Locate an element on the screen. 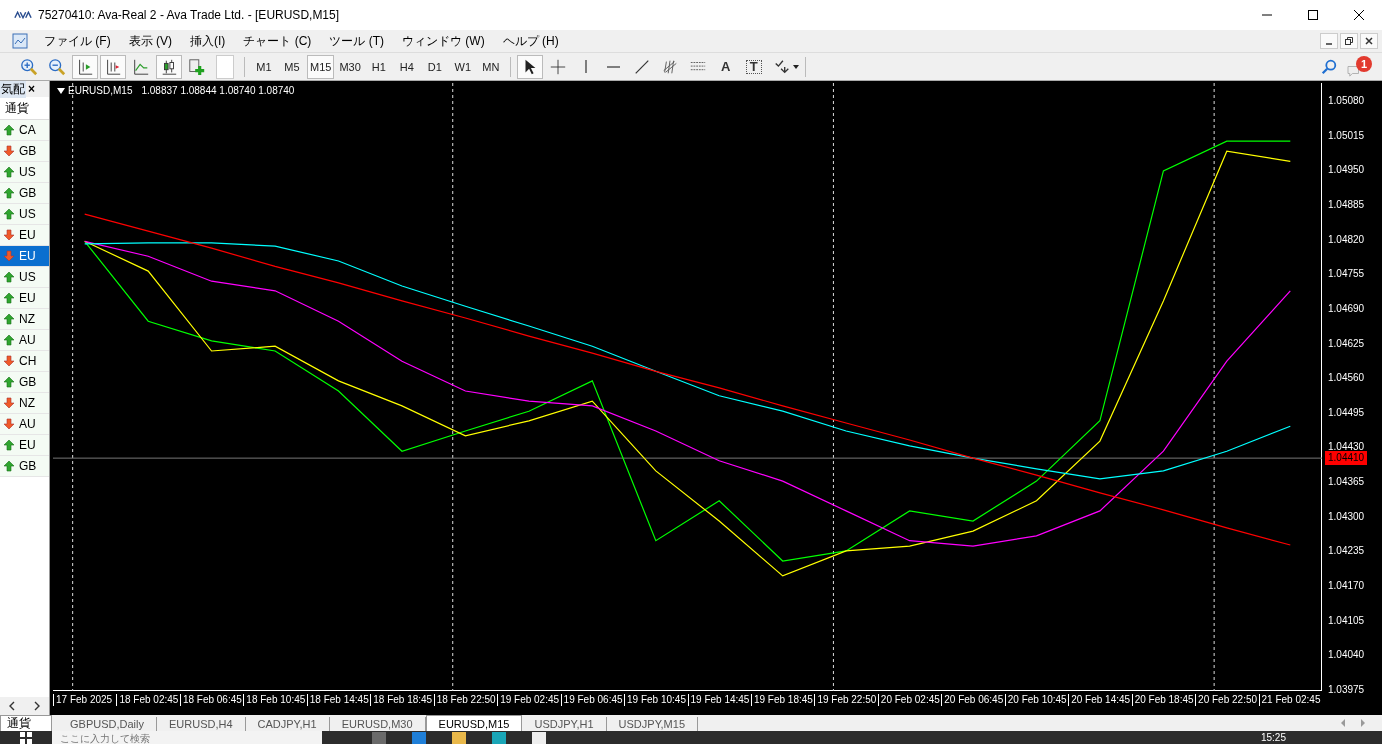 This screenshot has width=1382, height=744. time-label: 19 Feb 02:45 is located at coordinates (528, 700).